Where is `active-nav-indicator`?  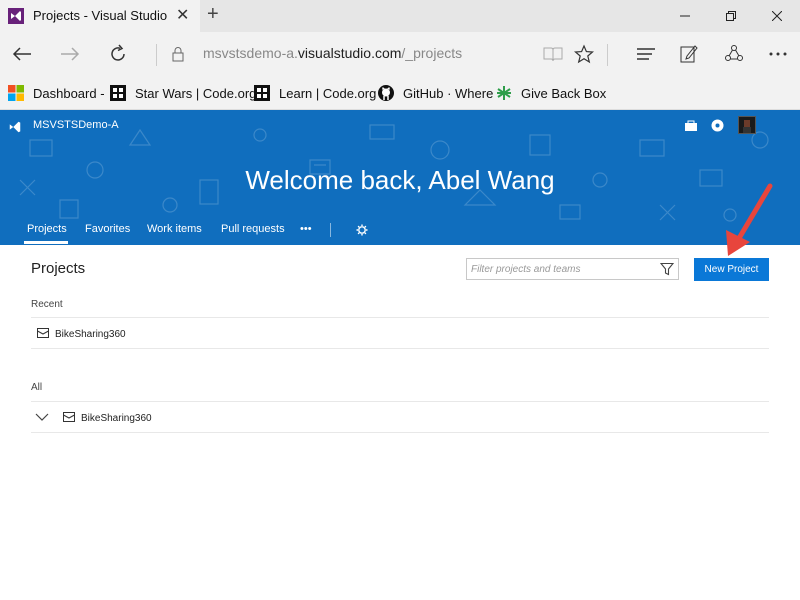
active-nav-indicator is located at coordinates (46, 242).